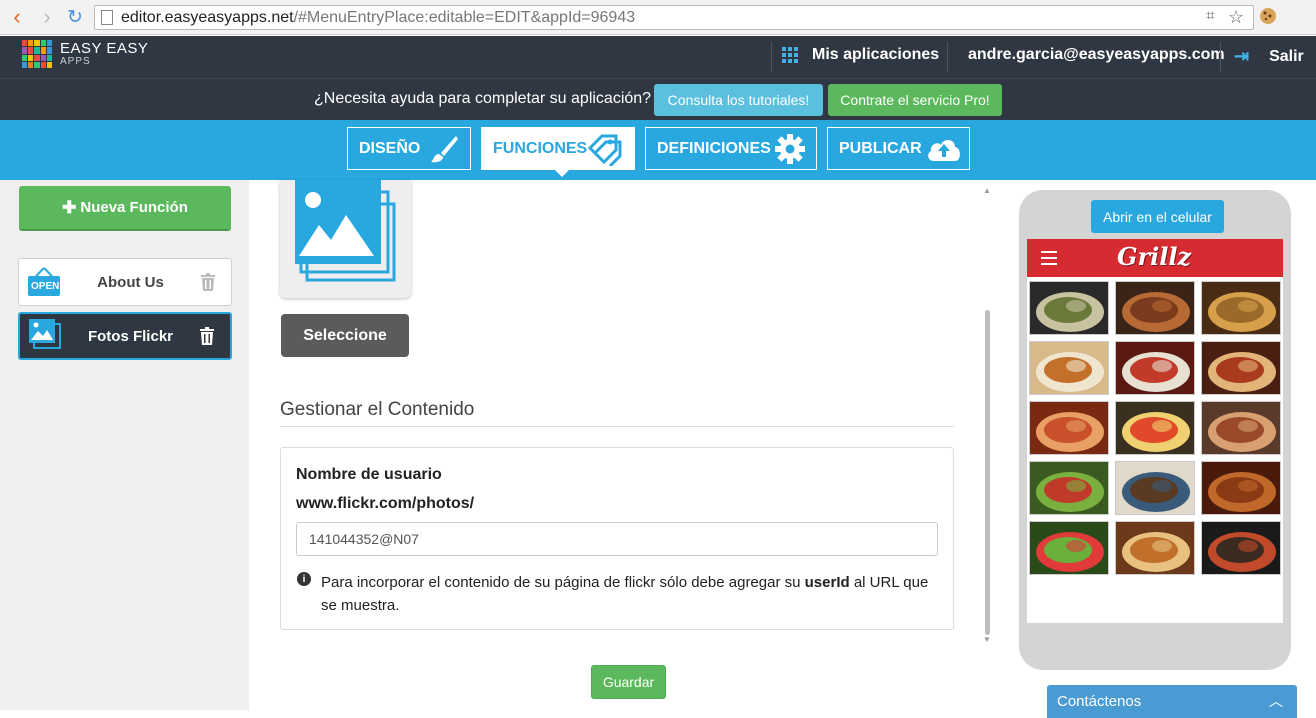 This screenshot has width=1316, height=718. What do you see at coordinates (45, 286) in the screenshot?
I see `open-badge-text: OPEN` at bounding box center [45, 286].